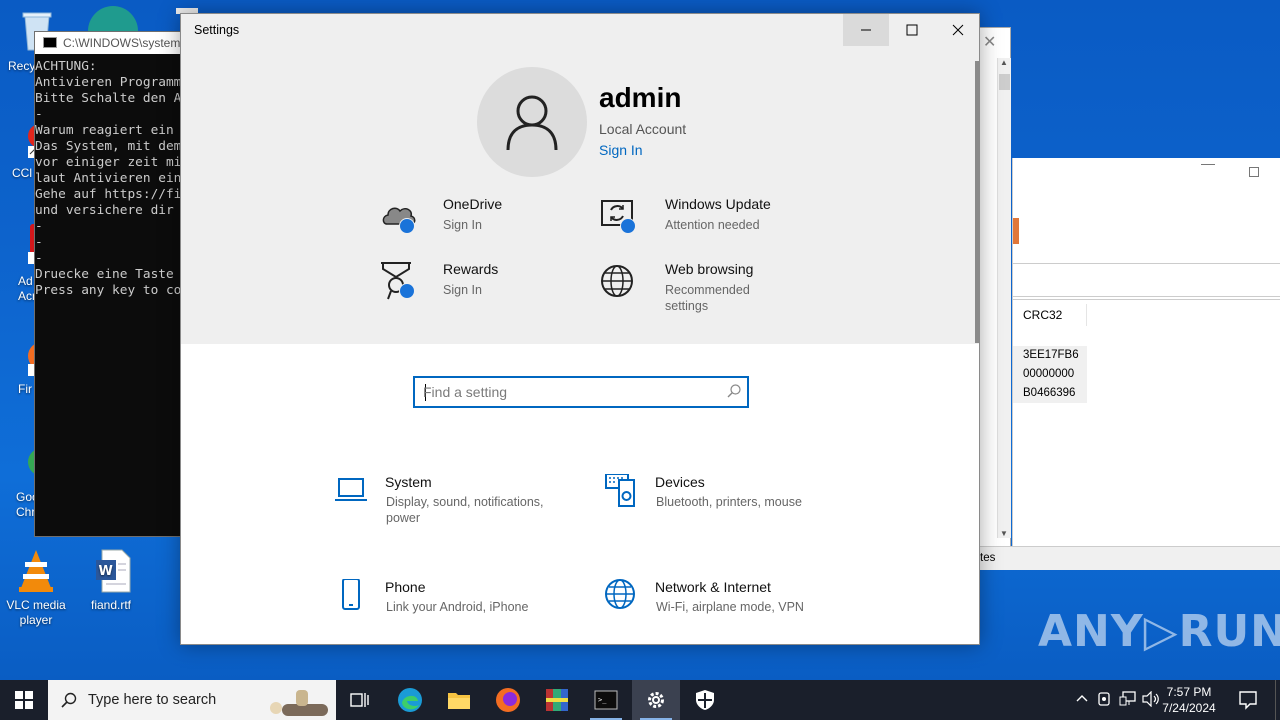 The width and height of the screenshot is (1280, 720). Describe the element at coordinates (1248, 701) in the screenshot. I see `notifications-icon` at that location.